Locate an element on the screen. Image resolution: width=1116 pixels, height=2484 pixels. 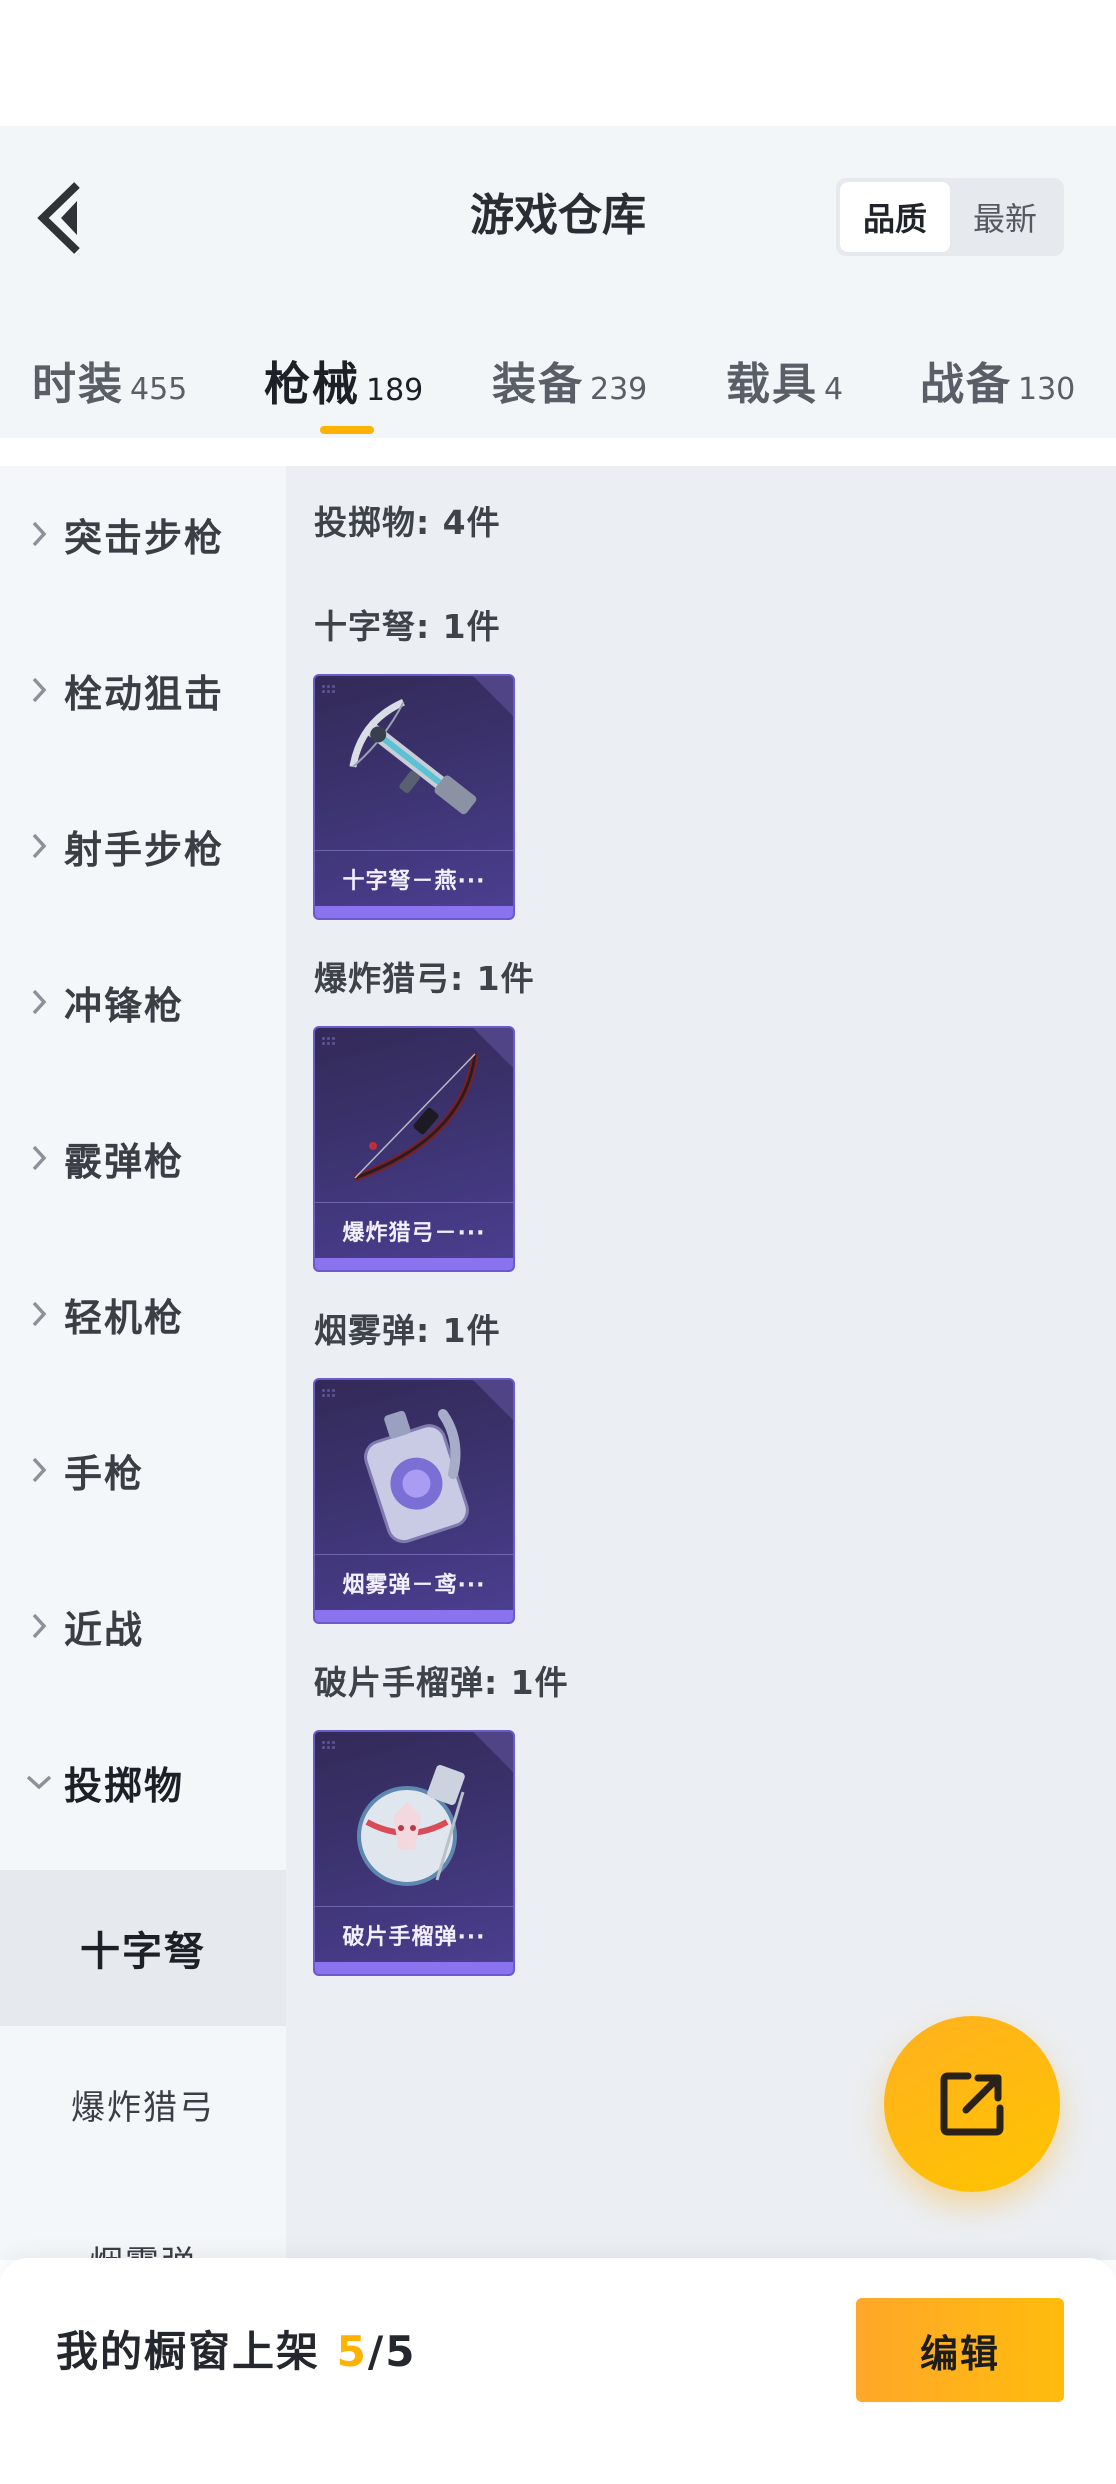
sidebar-subitem-explosive-bow: 爆炸猎弓 is located at coordinates (143, 2104).